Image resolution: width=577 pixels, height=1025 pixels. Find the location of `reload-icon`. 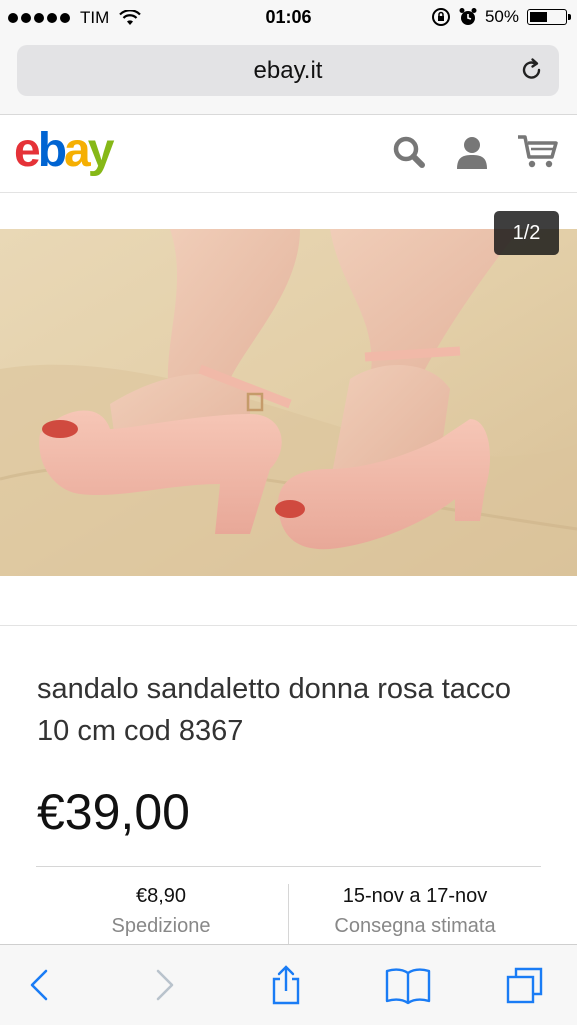

reload-icon is located at coordinates (532, 70).